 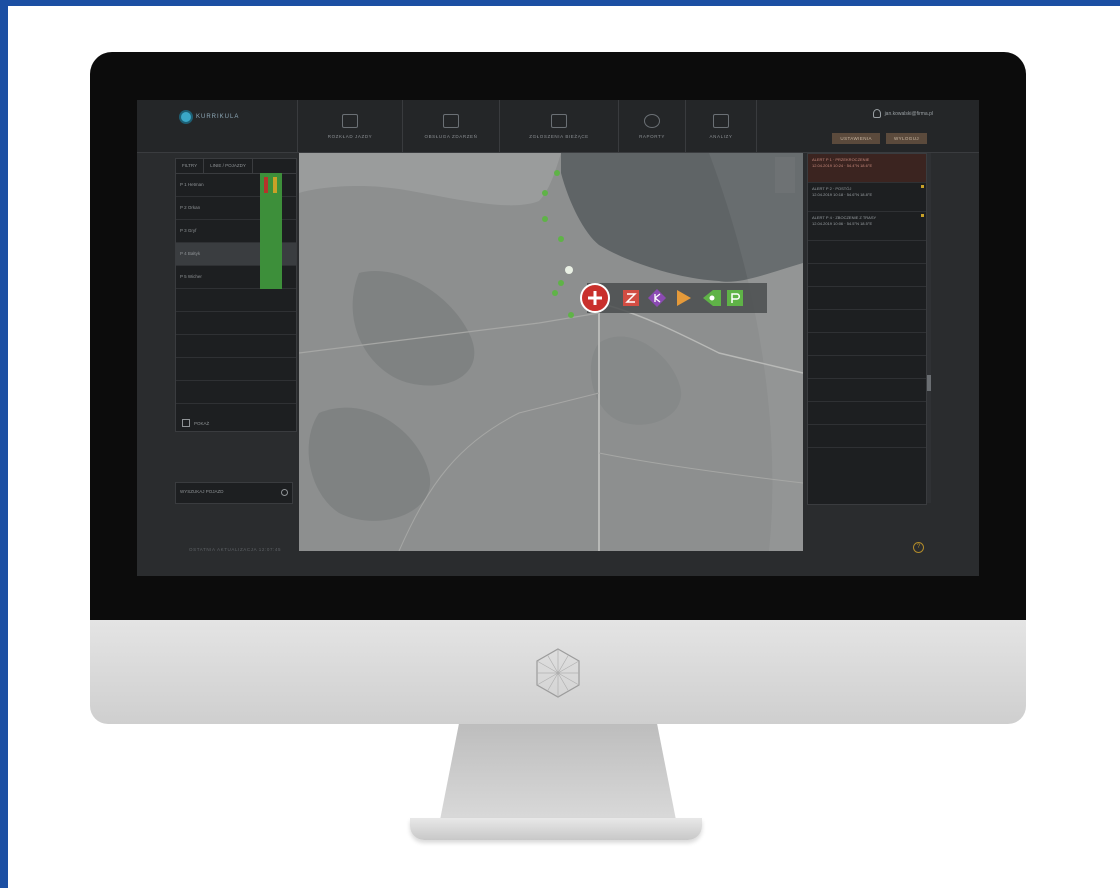 What do you see at coordinates (218, 117) in the screenshot?
I see `brand-name: KURRIKULA` at bounding box center [218, 117].